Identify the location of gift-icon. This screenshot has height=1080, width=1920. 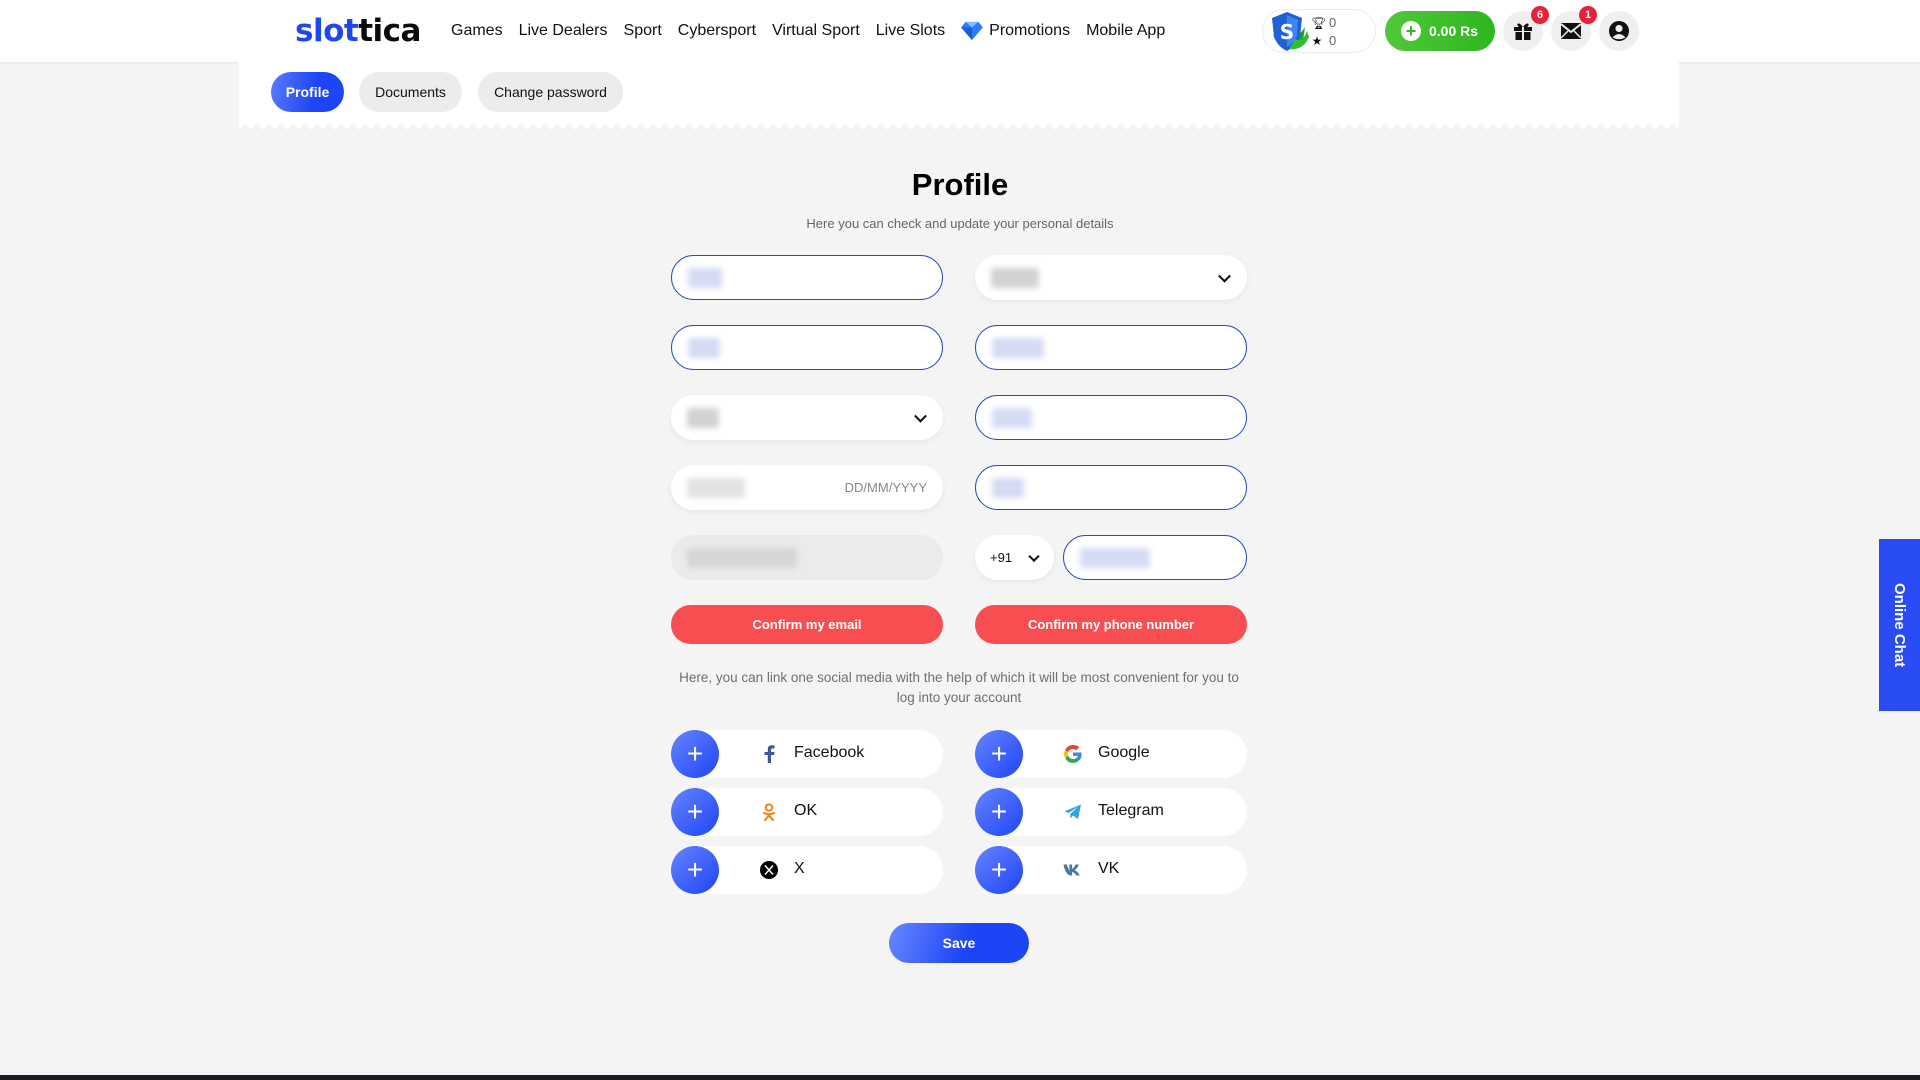
(1523, 31).